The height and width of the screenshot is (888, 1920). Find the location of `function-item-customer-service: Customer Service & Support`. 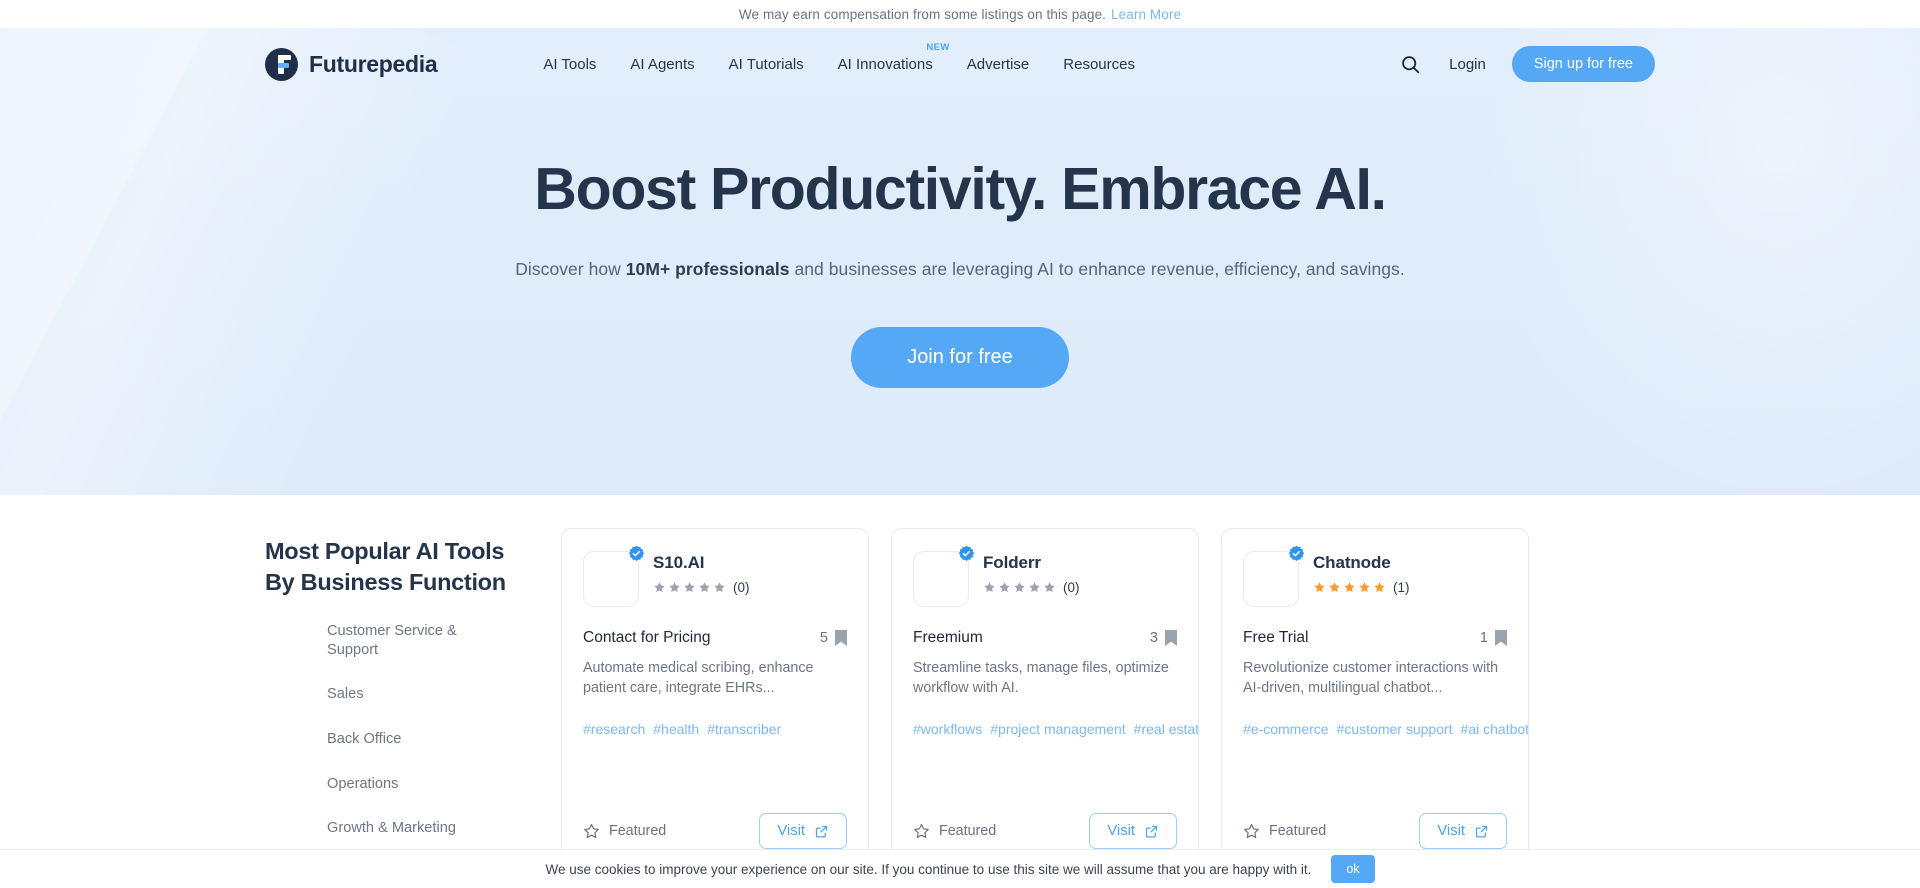

function-item-customer-service: Customer Service & Support is located at coordinates (407, 640).